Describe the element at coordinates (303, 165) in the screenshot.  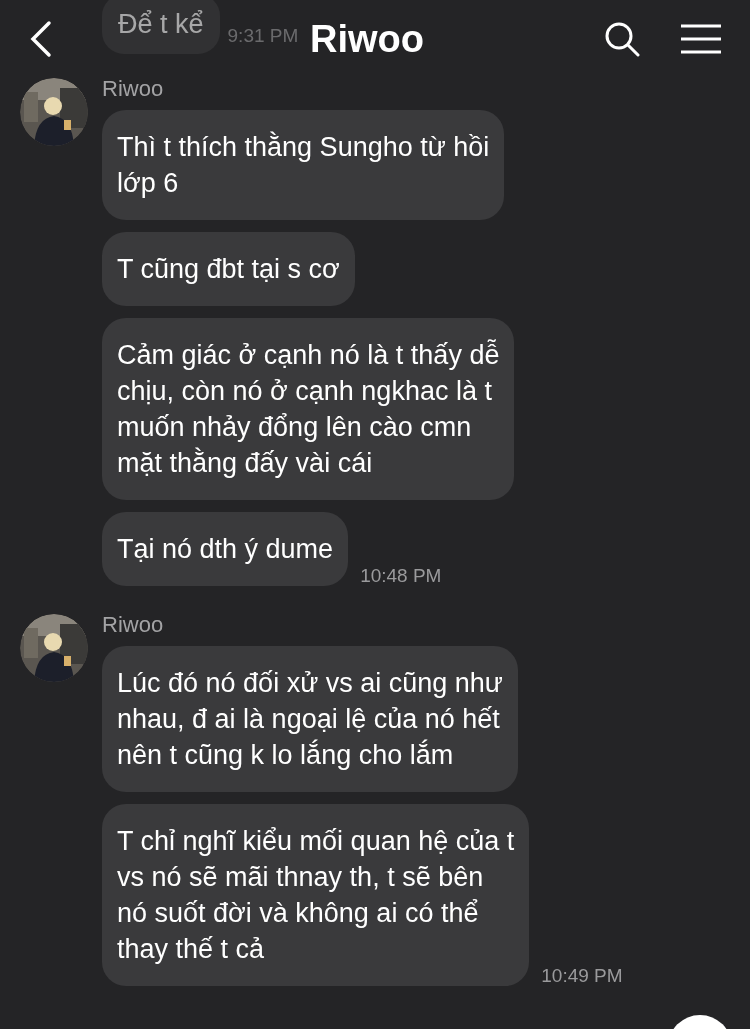
I see `message-bubble: Thì t thích thằng Sungho từ hồi lớp 6` at that location.